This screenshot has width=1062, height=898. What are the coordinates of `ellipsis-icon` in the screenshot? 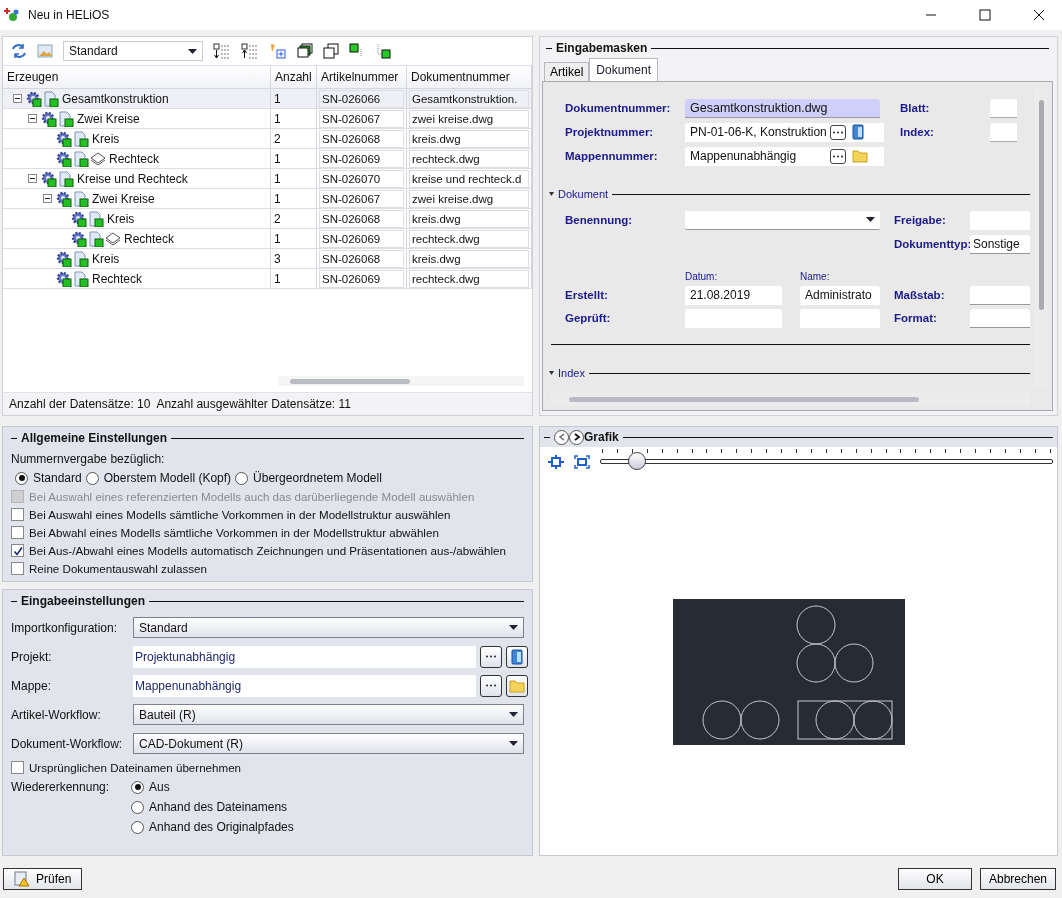 It's located at (838, 156).